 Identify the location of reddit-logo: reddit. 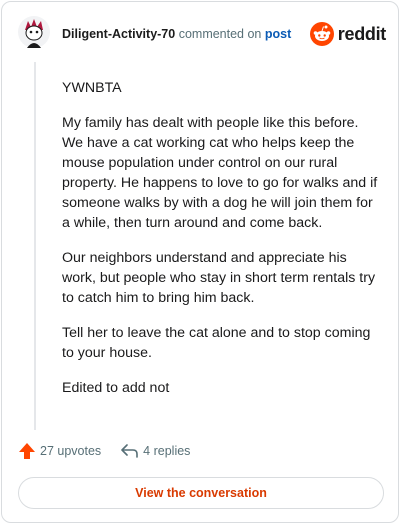
(348, 34).